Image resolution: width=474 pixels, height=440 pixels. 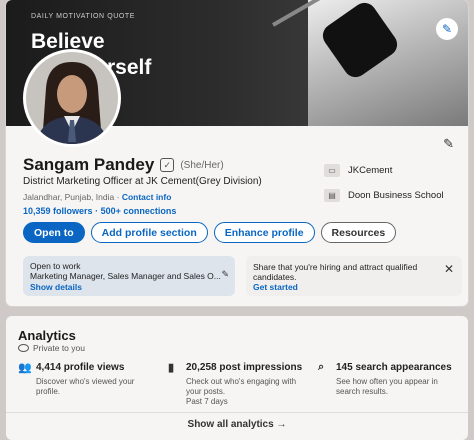 I want to click on stats-row: 10,359 followers · 500+ connections, so click(x=99, y=211).